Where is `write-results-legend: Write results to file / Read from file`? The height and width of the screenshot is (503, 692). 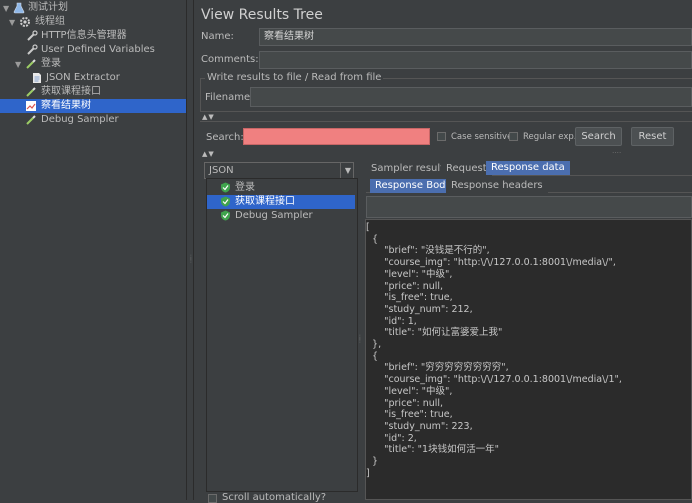 write-results-legend: Write results to file / Read from file is located at coordinates (294, 77).